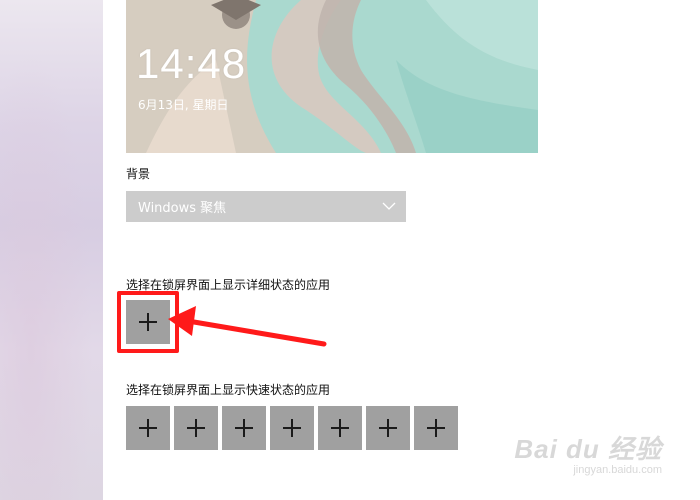  Describe the element at coordinates (191, 63) in the screenshot. I see `lock-time: 14:48` at that location.